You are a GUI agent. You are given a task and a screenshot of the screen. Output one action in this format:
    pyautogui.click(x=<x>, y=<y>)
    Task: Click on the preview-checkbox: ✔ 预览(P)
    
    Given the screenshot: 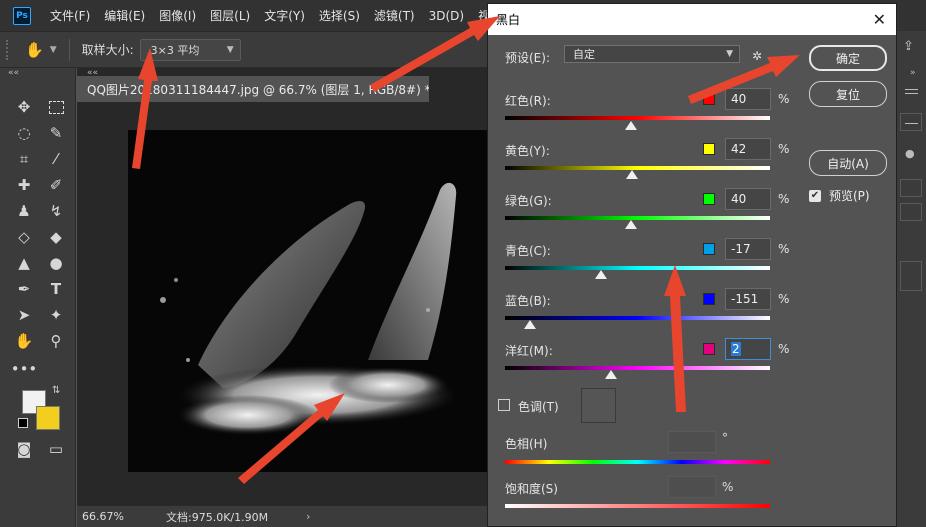 What is the action you would take?
    pyautogui.click(x=839, y=195)
    